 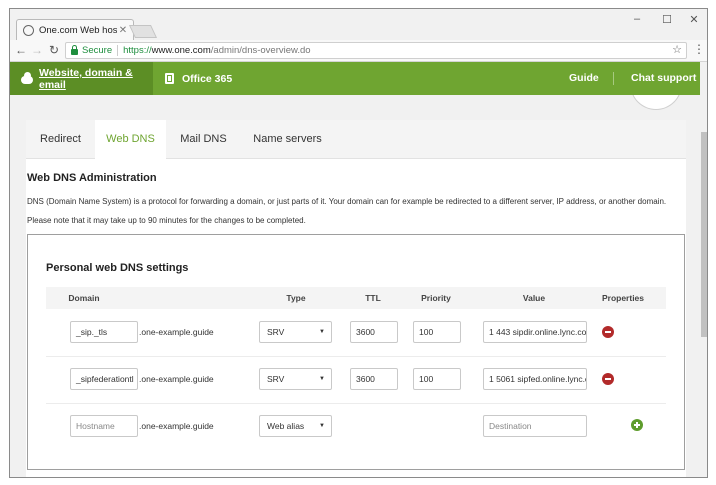 I want to click on value-input: 1 443 sipdir.online.lync.co, so click(x=535, y=332).